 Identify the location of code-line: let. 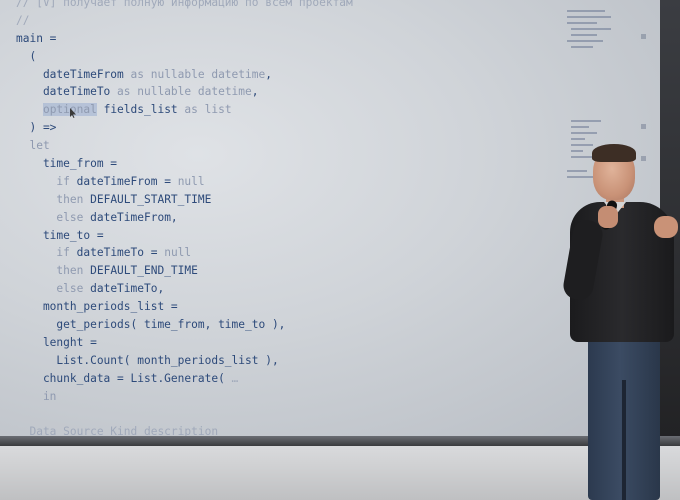
(296, 146).